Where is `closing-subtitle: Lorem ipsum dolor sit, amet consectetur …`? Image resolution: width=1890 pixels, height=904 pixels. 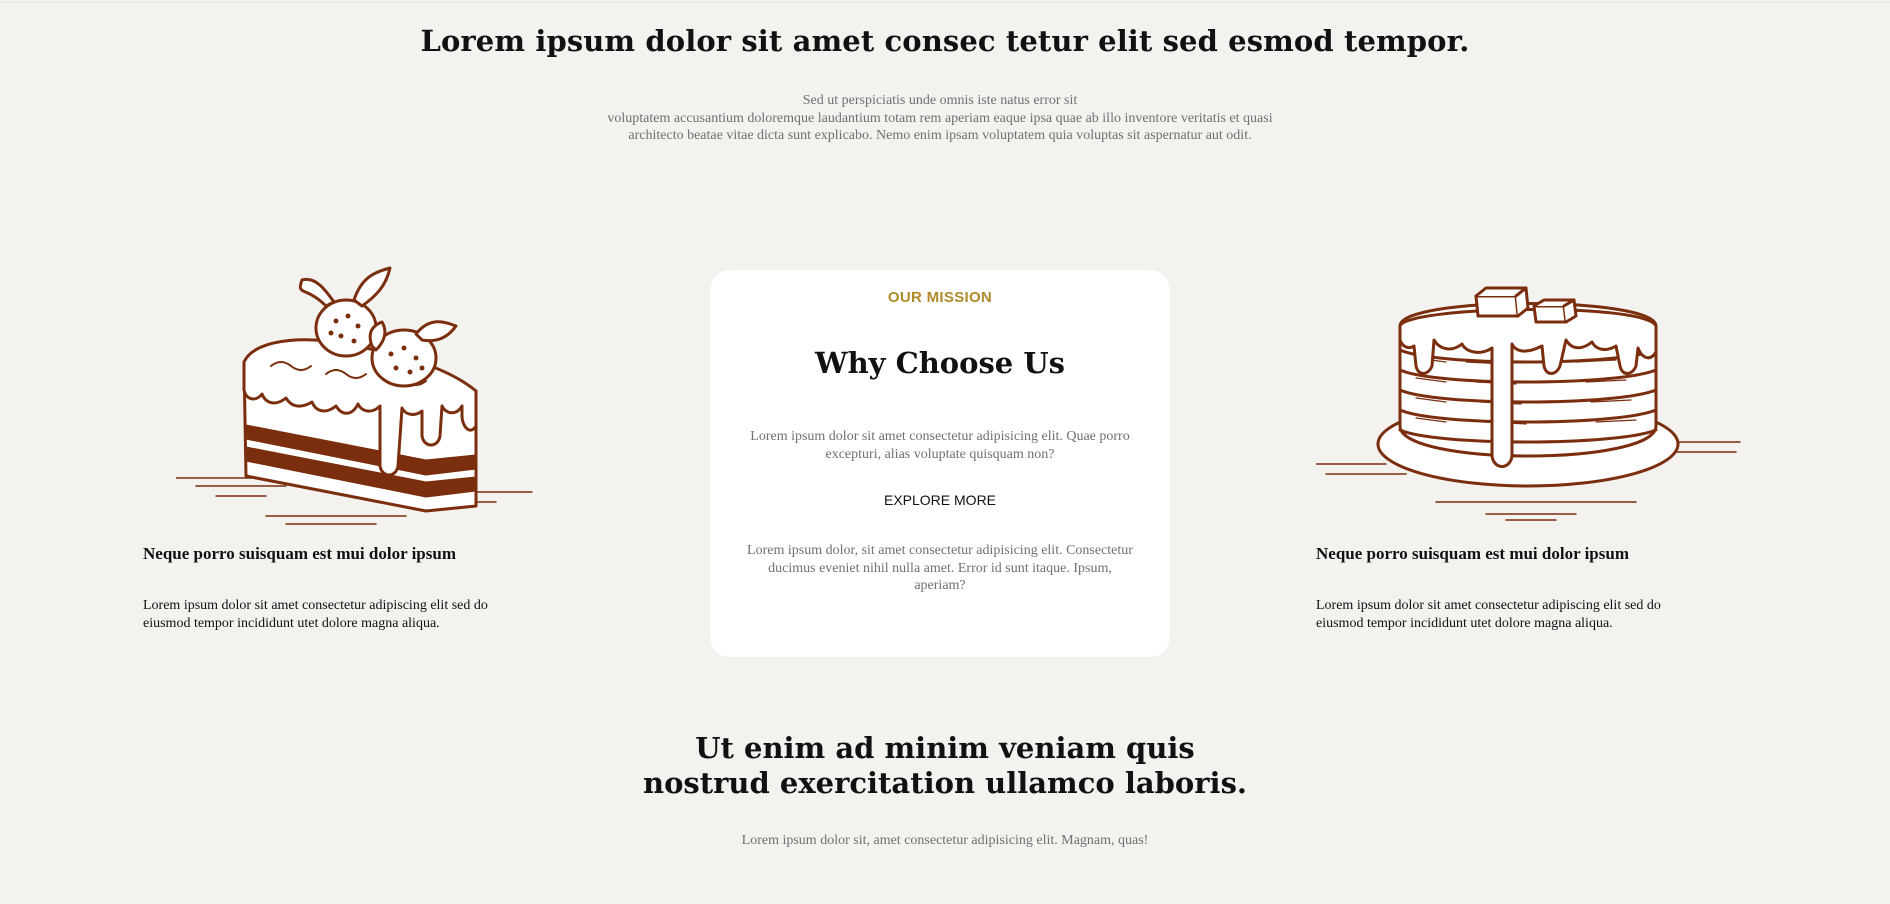
closing-subtitle: Lorem ipsum dolor sit, amet consectetur … is located at coordinates (945, 840).